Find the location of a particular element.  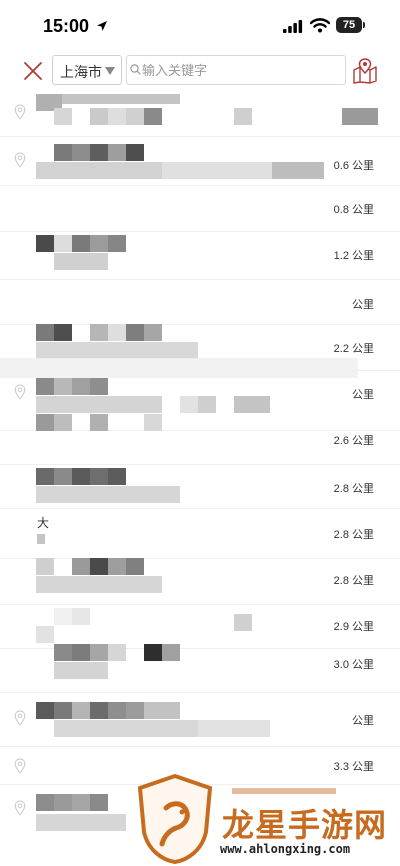

search-input is located at coordinates (240, 70).